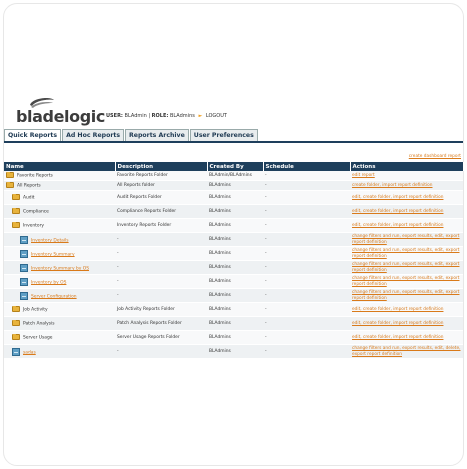 Image resolution: width=467 pixels, height=469 pixels. I want to click on column-header-schedule: Schedule, so click(307, 166).